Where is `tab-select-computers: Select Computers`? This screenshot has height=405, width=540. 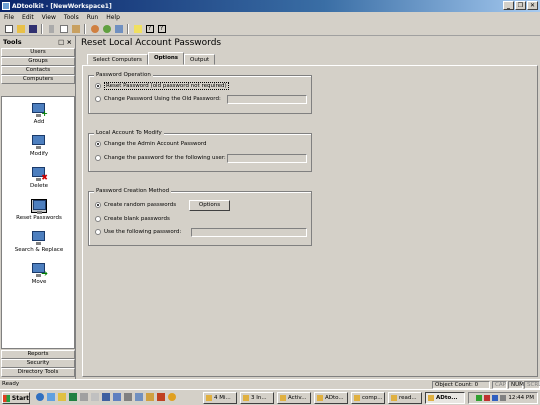 tab-select-computers: Select Computers is located at coordinates (117, 59).